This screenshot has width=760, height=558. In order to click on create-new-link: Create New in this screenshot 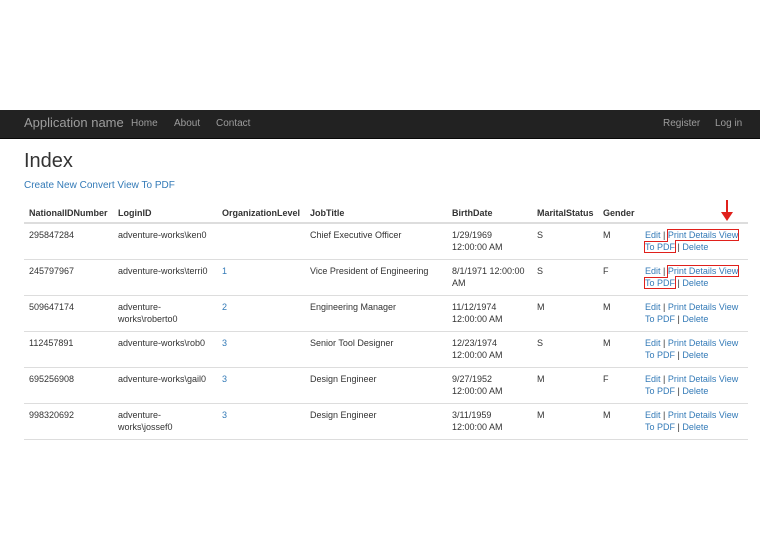, I will do `click(50, 185)`.